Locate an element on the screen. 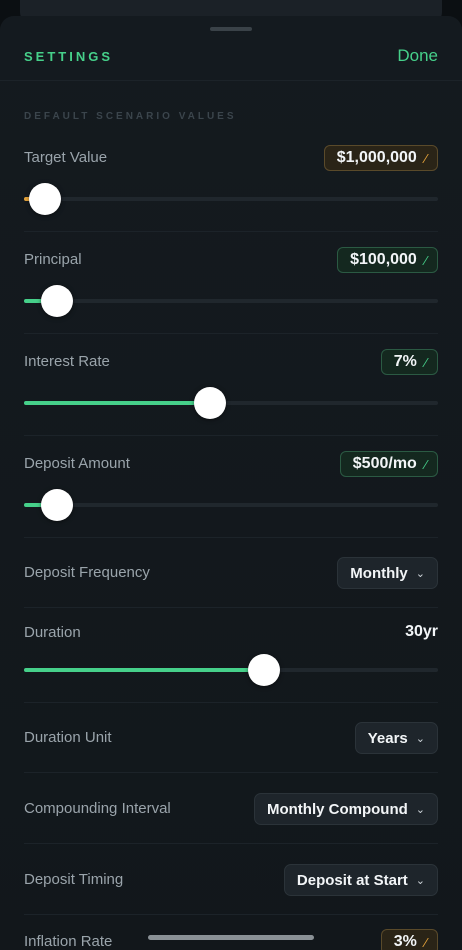 This screenshot has width=462, height=950. home-indicator is located at coordinates (231, 937).